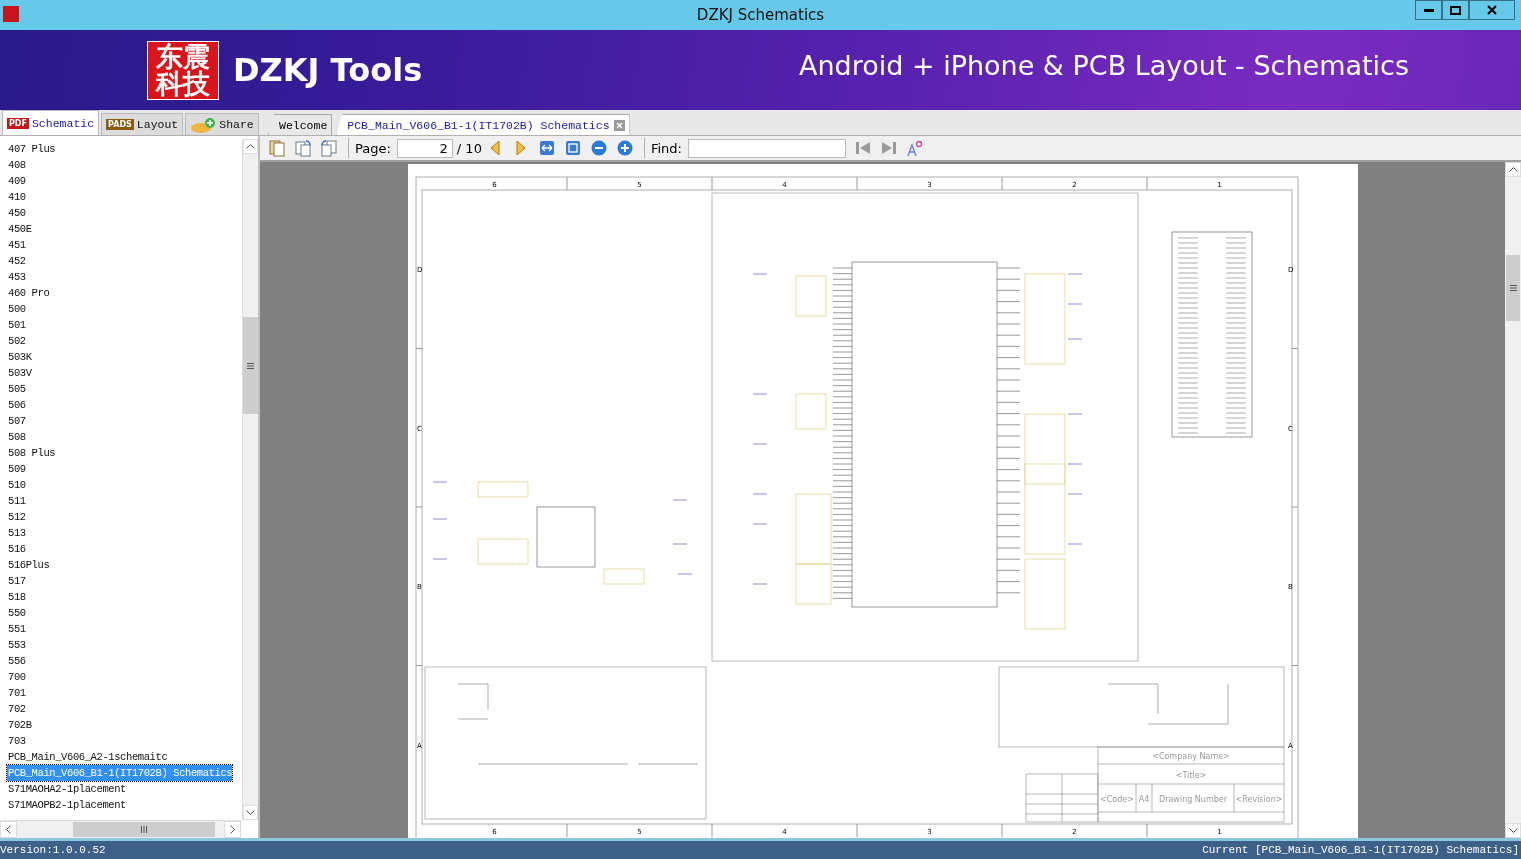 This screenshot has height=859, width=1521. What do you see at coordinates (16, 629) in the screenshot?
I see `file-list-item: 551` at bounding box center [16, 629].